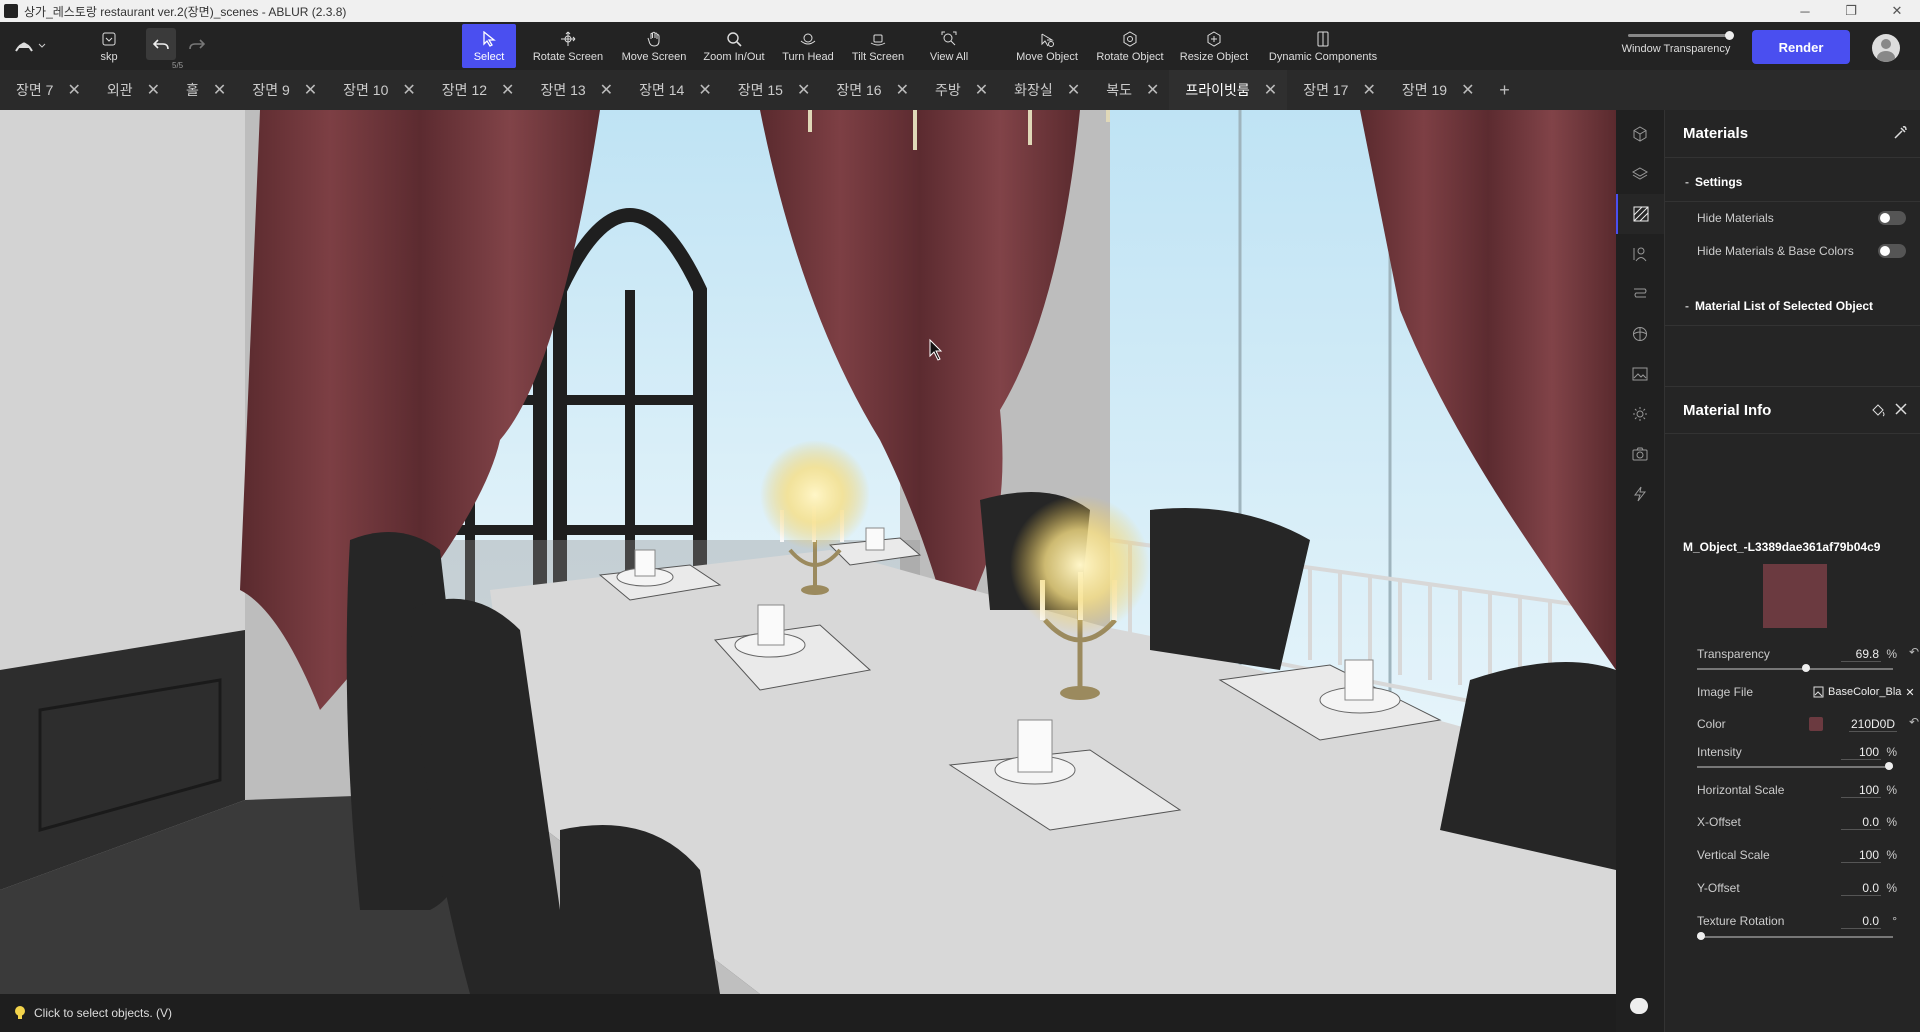  Describe the element at coordinates (878, 46) in the screenshot. I see `tool-tilt-screen: Tilt Screen` at that location.